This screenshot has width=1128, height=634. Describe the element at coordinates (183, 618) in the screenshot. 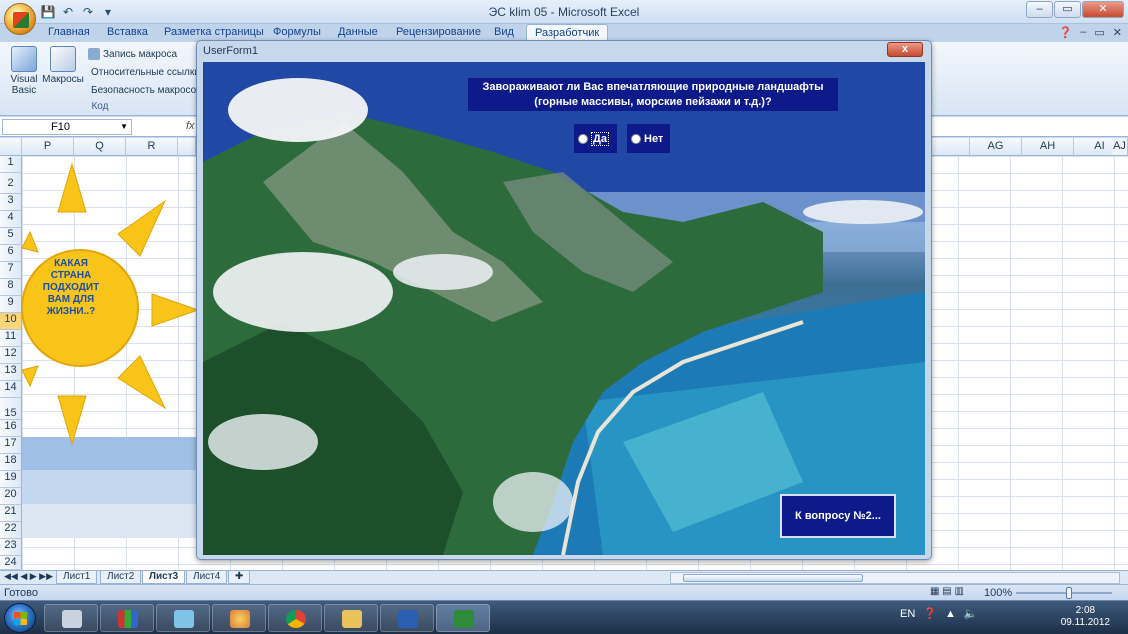

I see `task-app` at that location.